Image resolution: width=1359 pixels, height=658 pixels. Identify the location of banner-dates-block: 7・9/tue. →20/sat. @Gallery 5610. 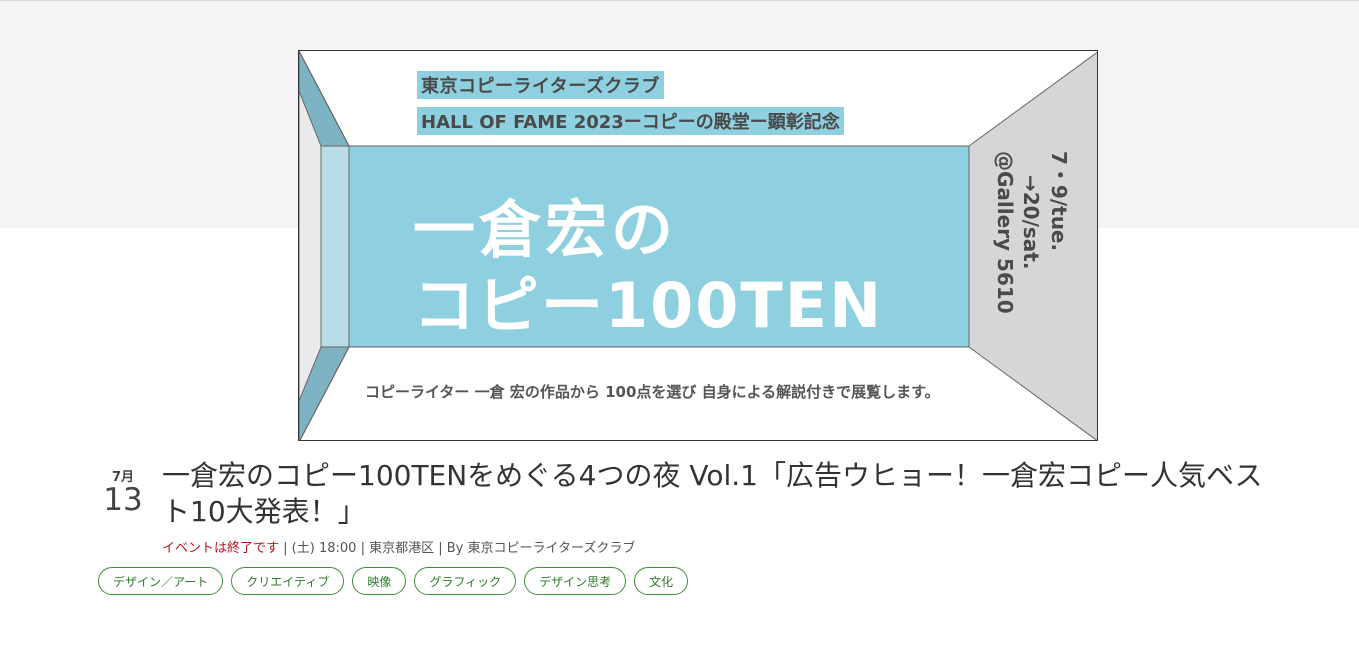
(1027, 247).